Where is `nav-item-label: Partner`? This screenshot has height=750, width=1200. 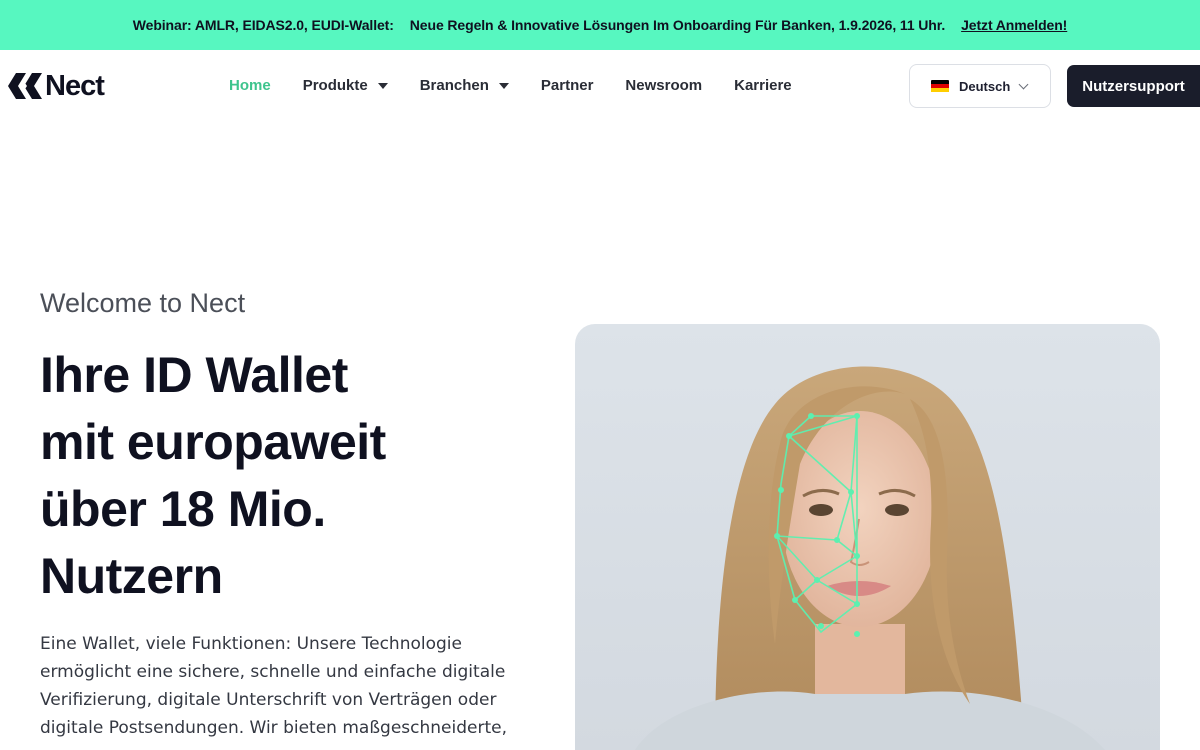 nav-item-label: Partner is located at coordinates (567, 85).